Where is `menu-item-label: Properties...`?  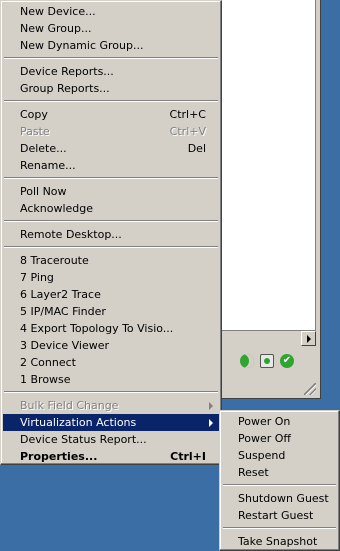 menu-item-label: Properties... is located at coordinates (59, 456).